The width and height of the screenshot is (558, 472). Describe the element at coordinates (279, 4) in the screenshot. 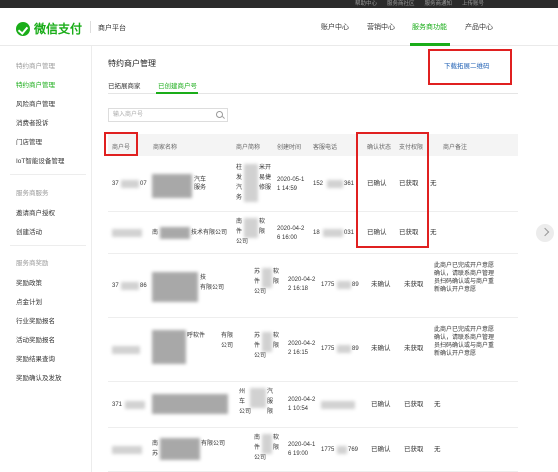

I see `top-utility-bar: 帮助中心 服务商社区 服务商通知 上传账号` at that location.